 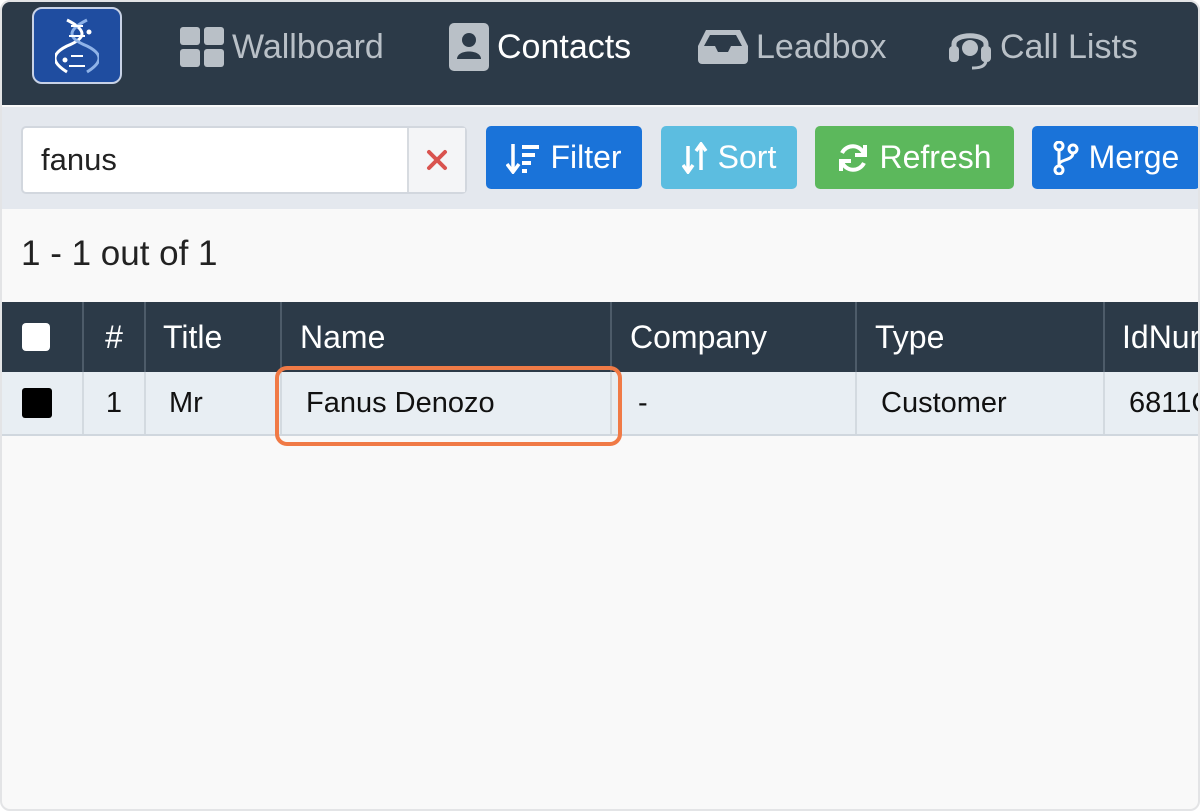 What do you see at coordinates (308, 46) in the screenshot?
I see `nav-item-label: Wallboard` at bounding box center [308, 46].